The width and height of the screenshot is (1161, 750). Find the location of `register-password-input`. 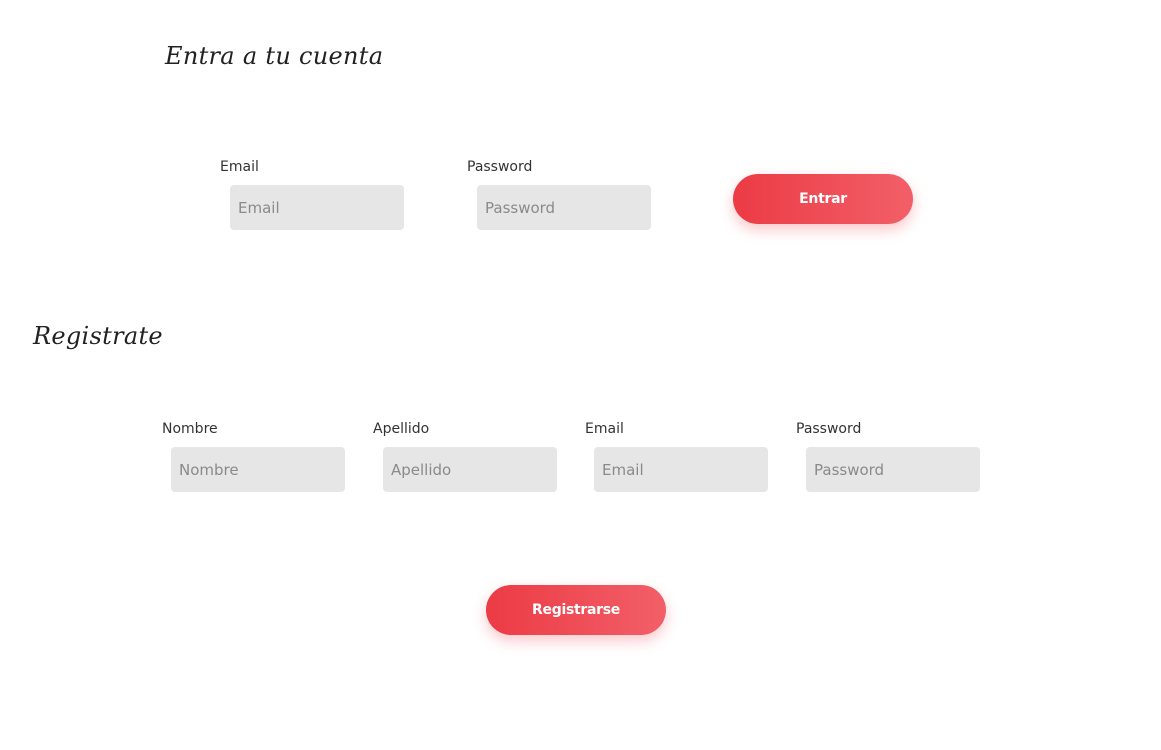

register-password-input is located at coordinates (893, 469).